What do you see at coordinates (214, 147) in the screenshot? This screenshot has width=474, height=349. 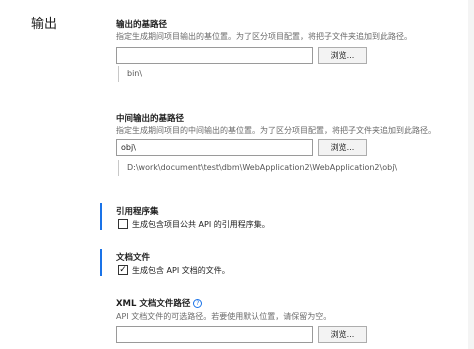 I see `intermediate-output-input: obj\` at bounding box center [214, 147].